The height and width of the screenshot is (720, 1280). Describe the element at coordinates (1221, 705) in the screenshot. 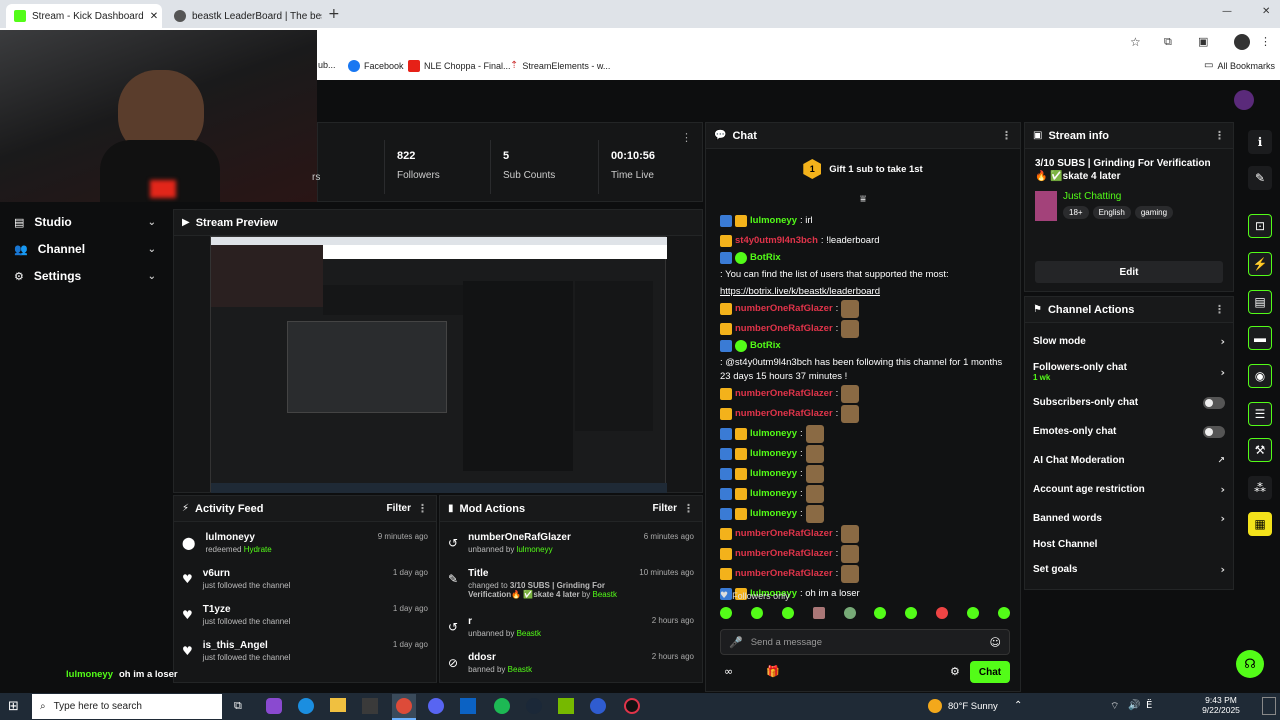

I see `taskbar-clock: 9:43 PM 9/22/2025` at that location.